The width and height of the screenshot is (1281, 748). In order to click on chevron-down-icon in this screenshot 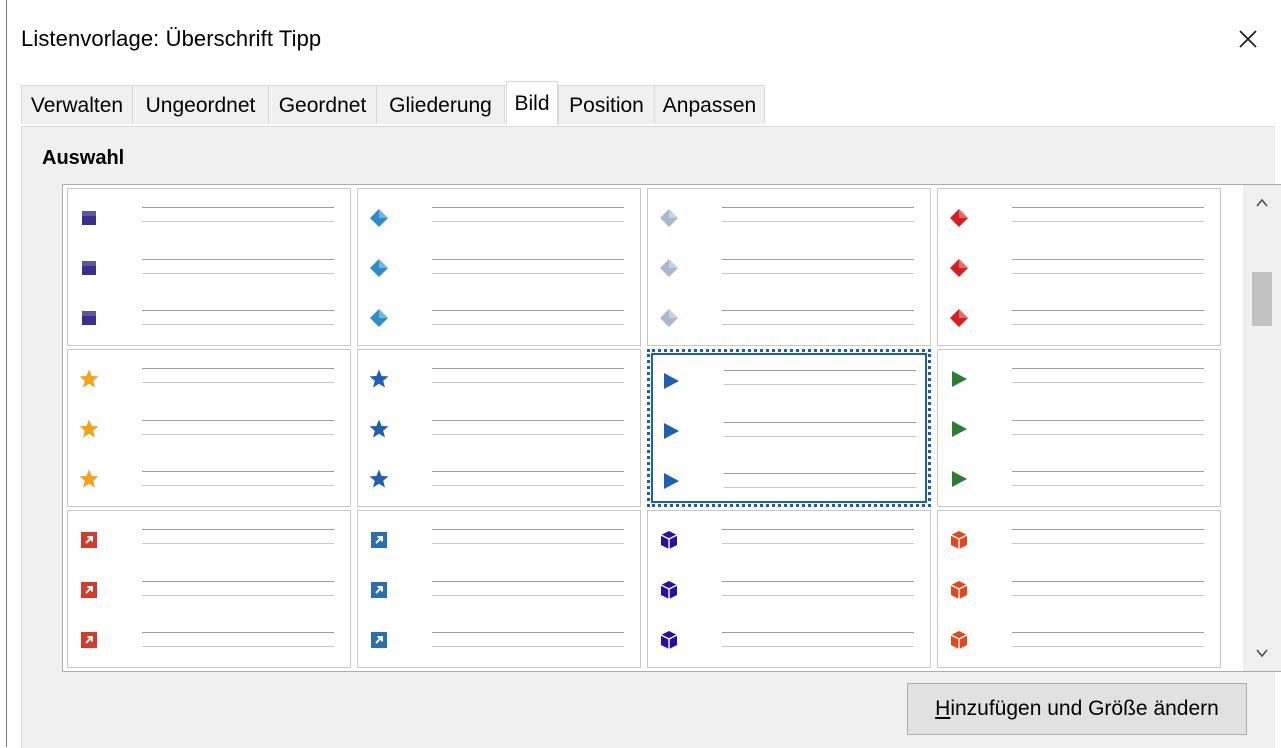, I will do `click(1262, 653)`.